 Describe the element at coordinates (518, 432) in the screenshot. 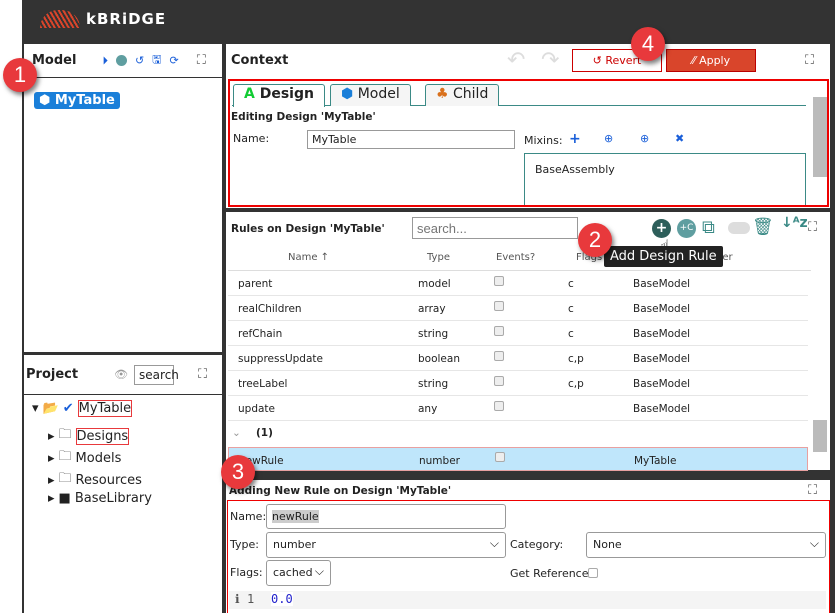

I see `group-row: ⌄ (1)` at that location.